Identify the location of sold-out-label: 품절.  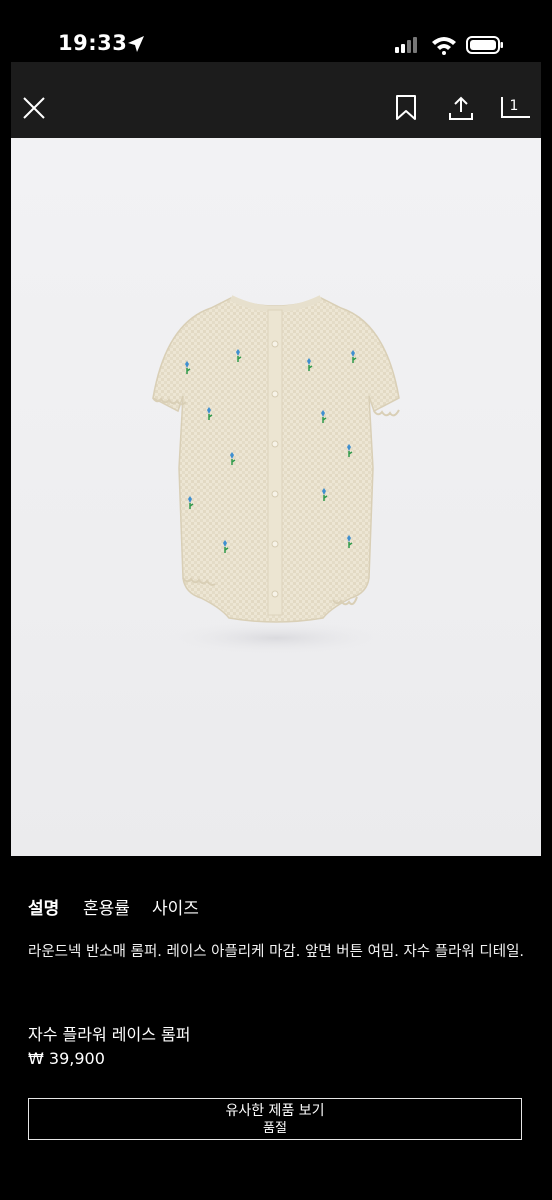
(275, 1128).